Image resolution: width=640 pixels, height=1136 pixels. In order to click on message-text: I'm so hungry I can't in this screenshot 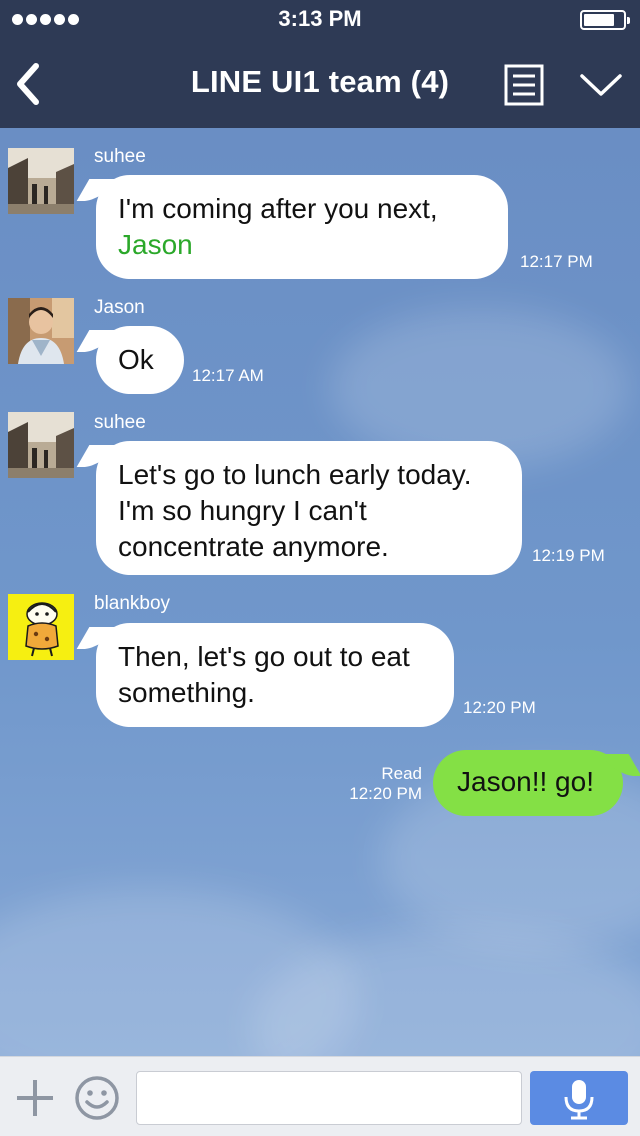, I will do `click(242, 510)`.